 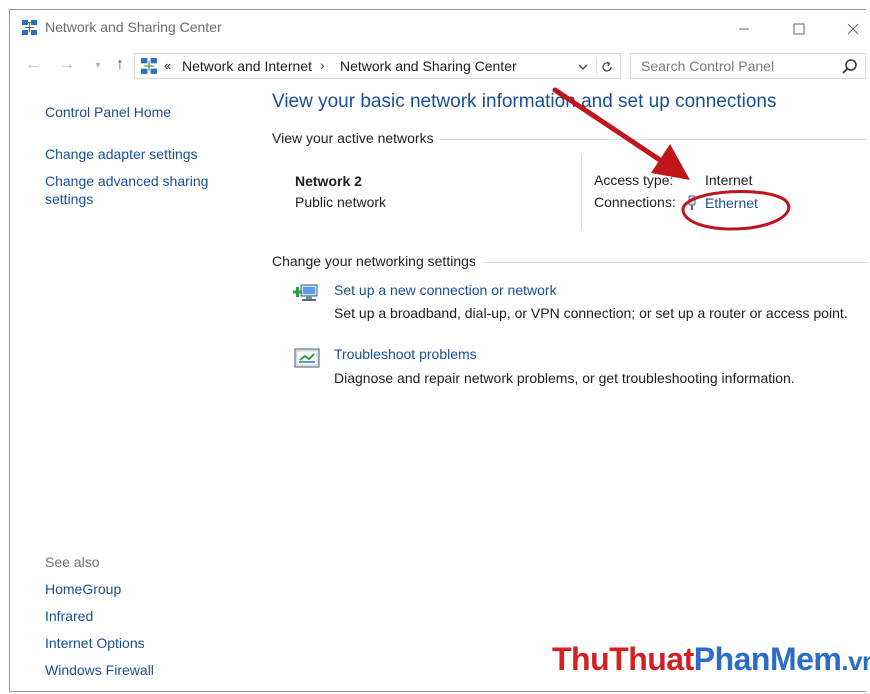 What do you see at coordinates (692, 202) in the screenshot?
I see `ethernet-icon` at bounding box center [692, 202].